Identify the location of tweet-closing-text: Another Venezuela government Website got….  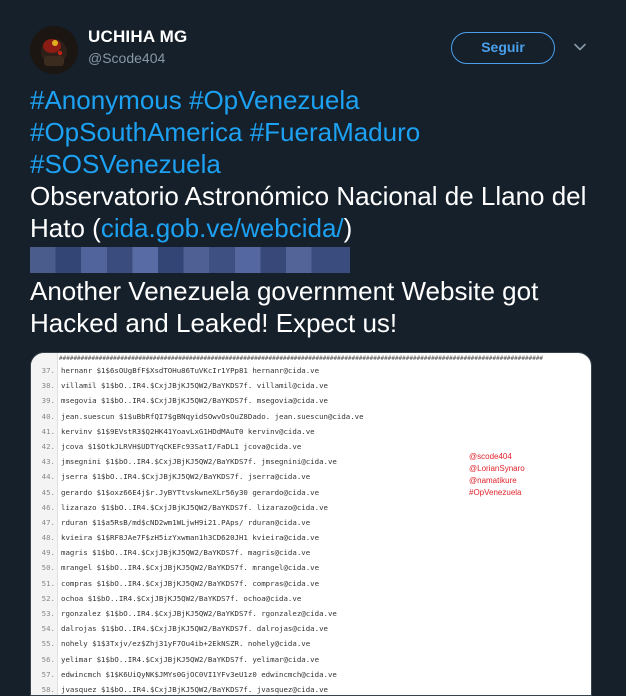
(284, 307).